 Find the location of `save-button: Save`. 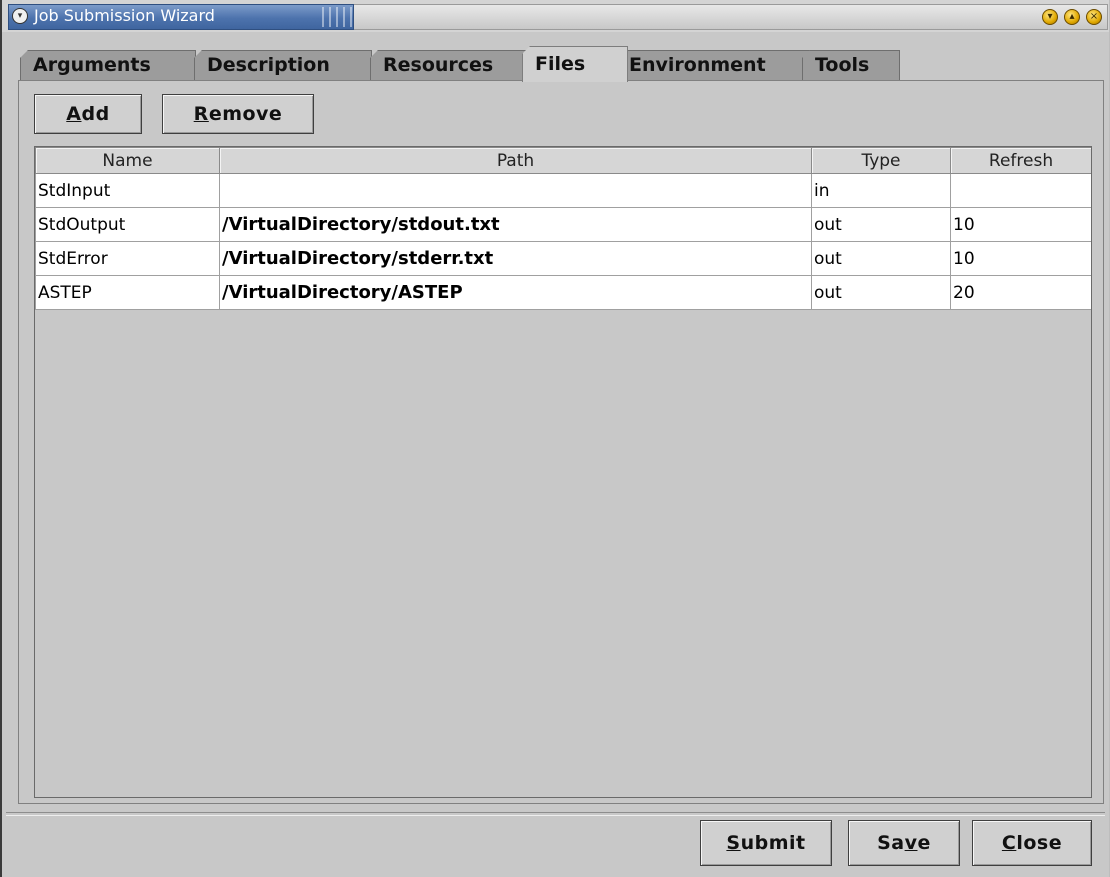

save-button: Save is located at coordinates (904, 843).